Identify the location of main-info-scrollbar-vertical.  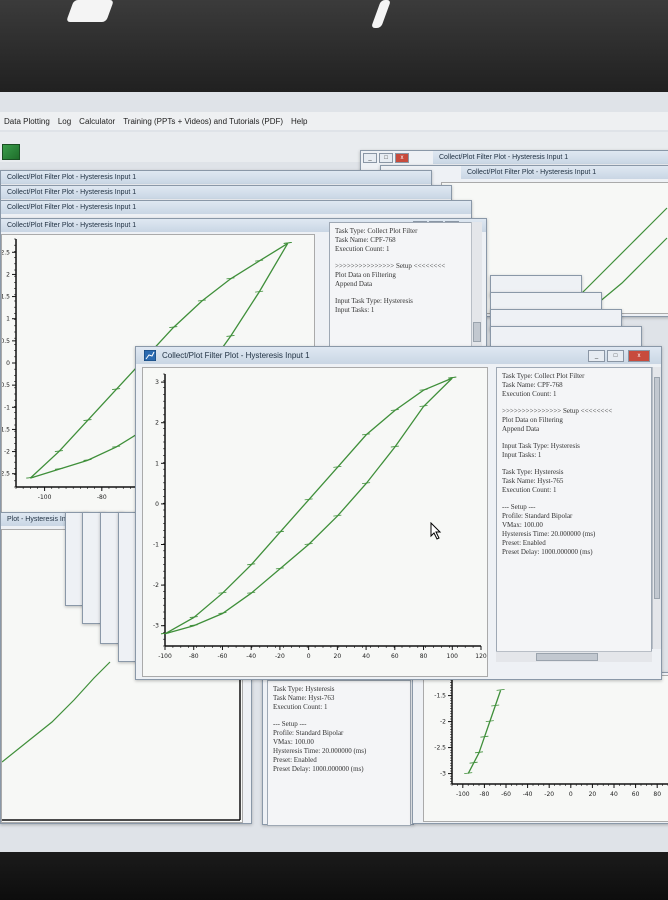
(656, 508).